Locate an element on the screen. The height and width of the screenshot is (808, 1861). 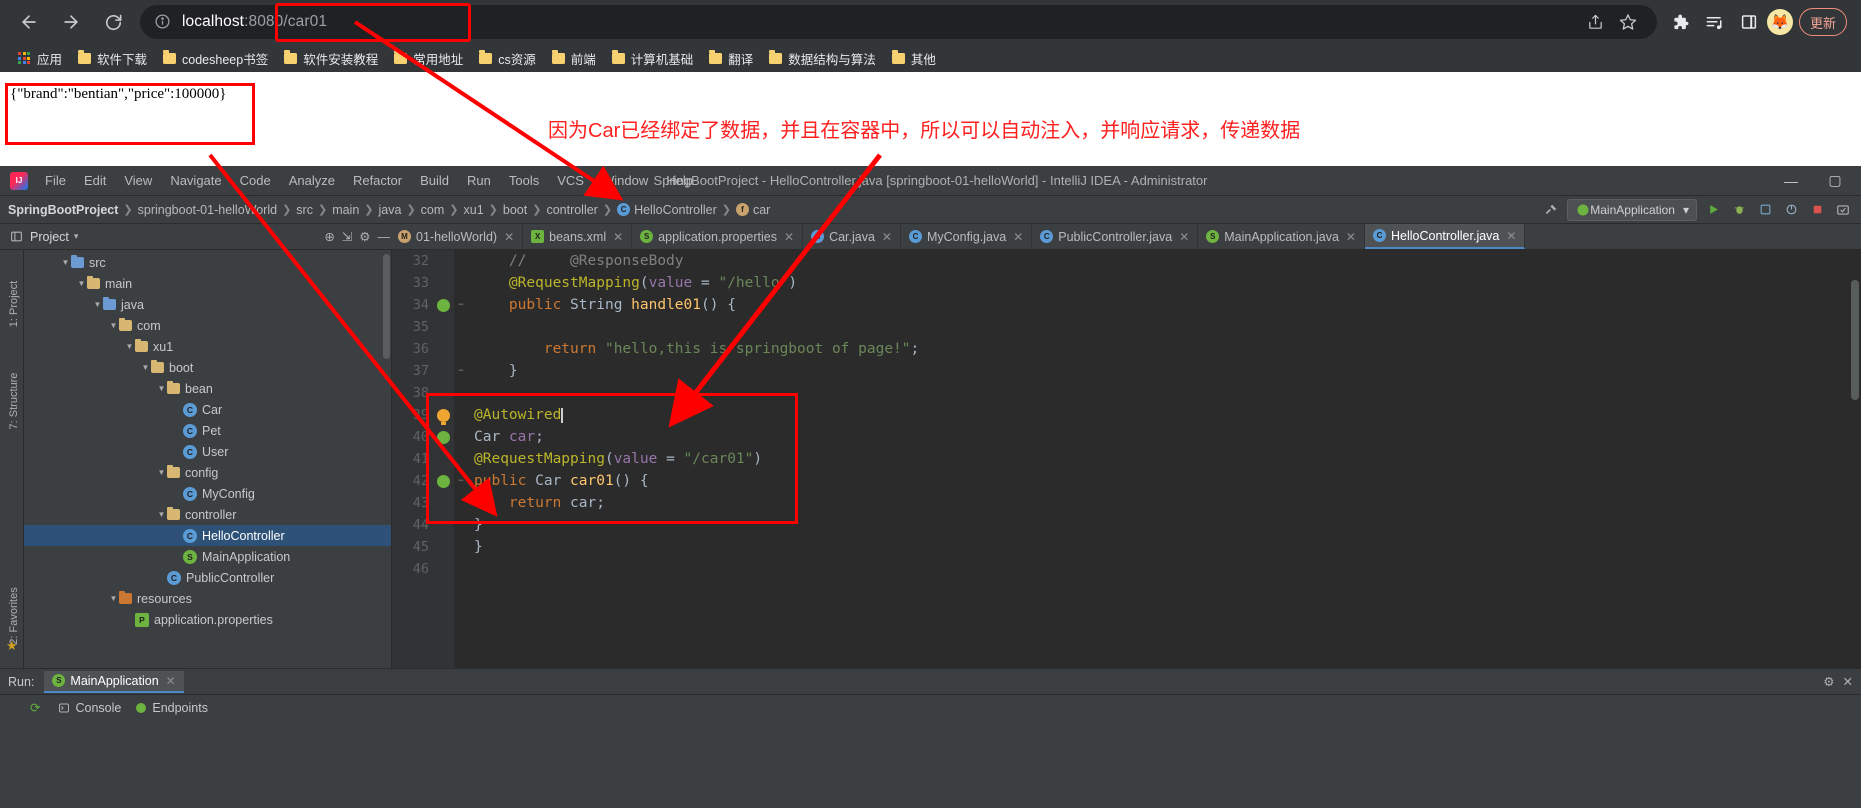
tree-item-car: C Car is located at coordinates (207, 409).